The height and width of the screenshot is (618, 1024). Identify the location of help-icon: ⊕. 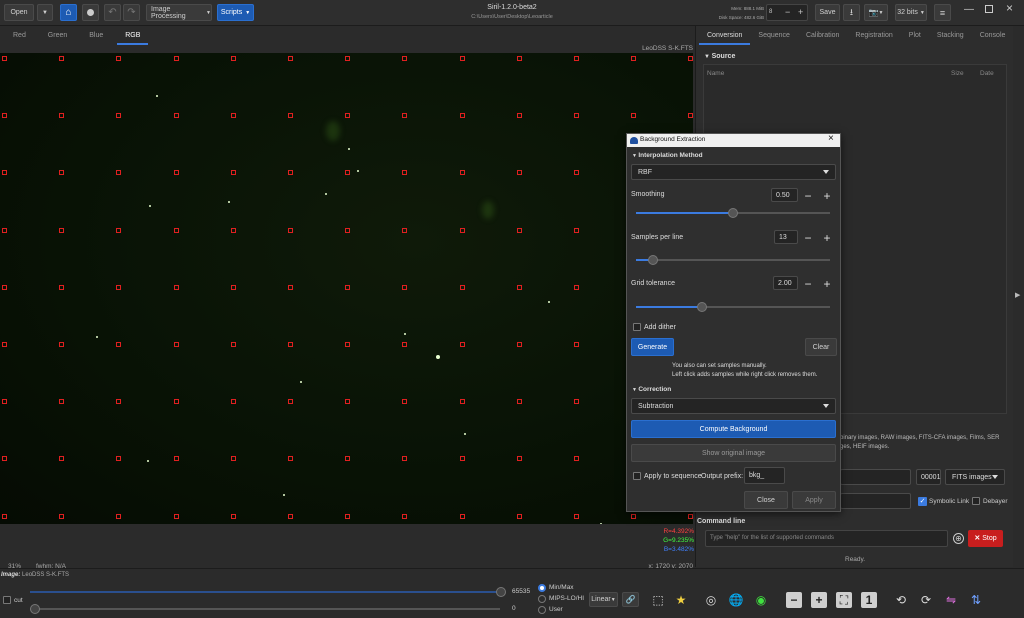
(958, 538).